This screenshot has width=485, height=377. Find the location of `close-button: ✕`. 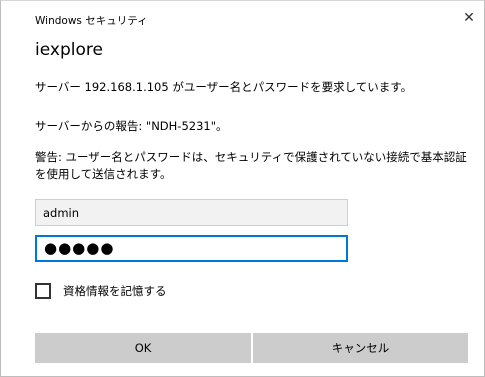

close-button: ✕ is located at coordinates (469, 18).